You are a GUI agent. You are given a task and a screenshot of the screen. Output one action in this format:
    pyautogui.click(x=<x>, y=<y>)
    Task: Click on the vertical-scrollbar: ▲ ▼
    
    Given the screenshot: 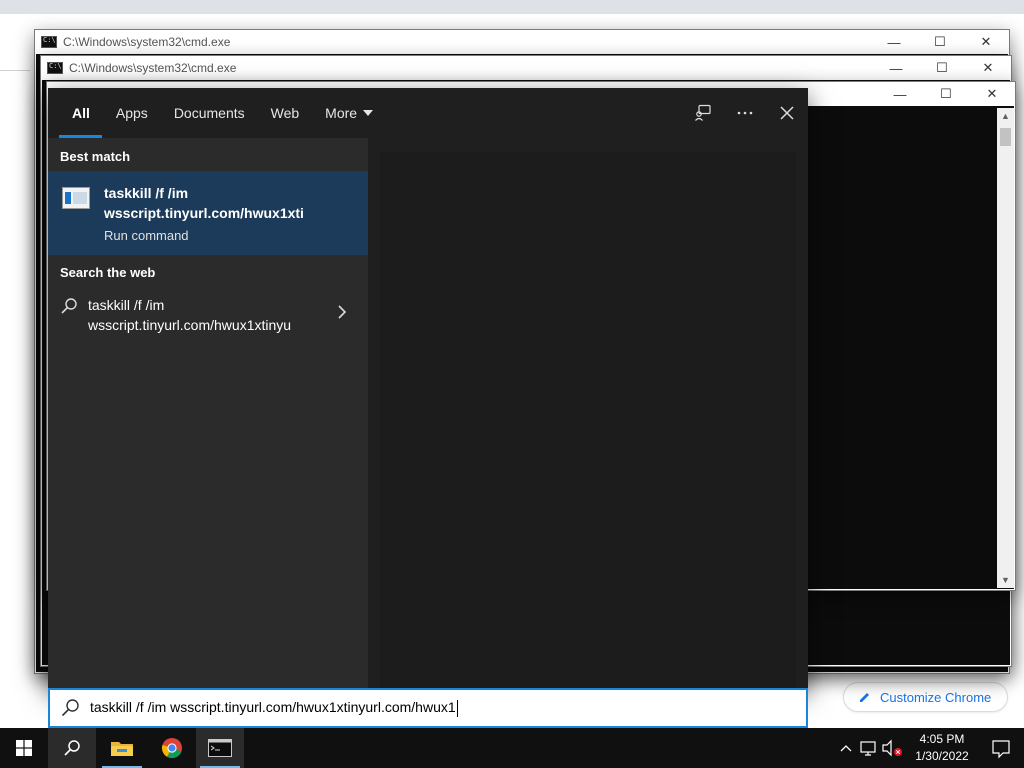 What is the action you would take?
    pyautogui.click(x=1005, y=348)
    